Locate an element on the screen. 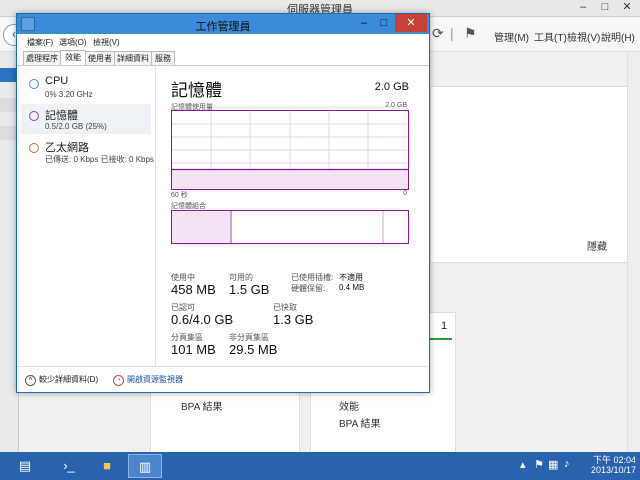  resource-detail: 已傳送: 0 Kbps 已接收: 0 Kbps is located at coordinates (99, 159).